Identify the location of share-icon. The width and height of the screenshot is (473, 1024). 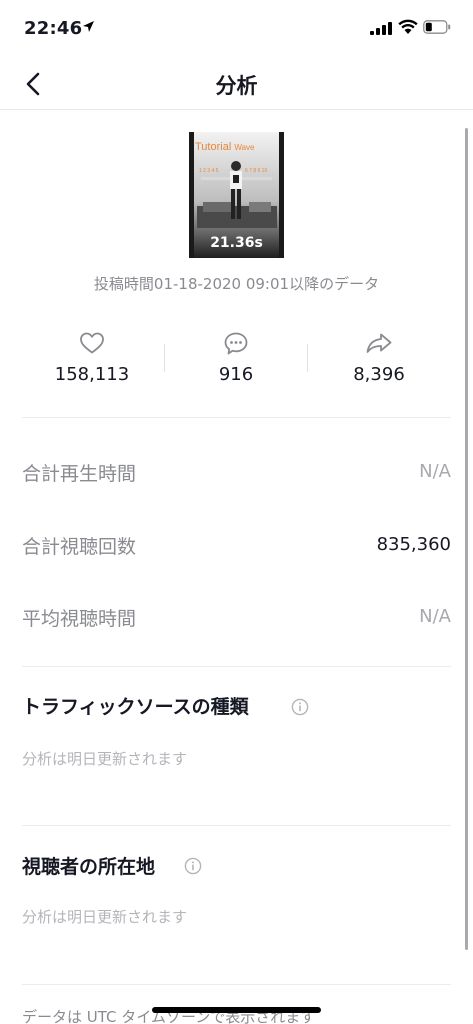
(379, 343).